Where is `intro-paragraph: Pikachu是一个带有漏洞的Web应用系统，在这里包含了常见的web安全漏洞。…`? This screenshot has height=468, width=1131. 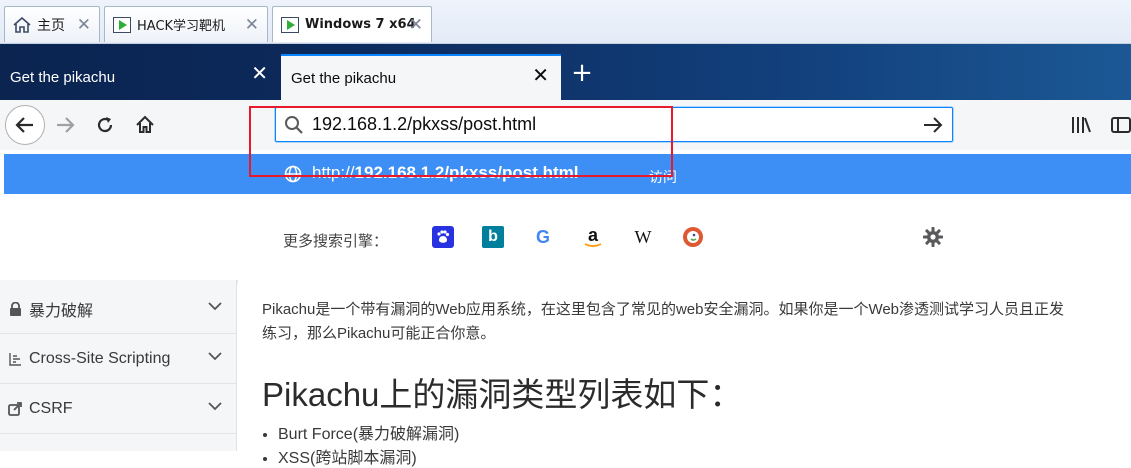 intro-paragraph: Pikachu是一个带有漏洞的Web应用系统，在这里包含了常见的web安全漏洞。… is located at coordinates (696, 322).